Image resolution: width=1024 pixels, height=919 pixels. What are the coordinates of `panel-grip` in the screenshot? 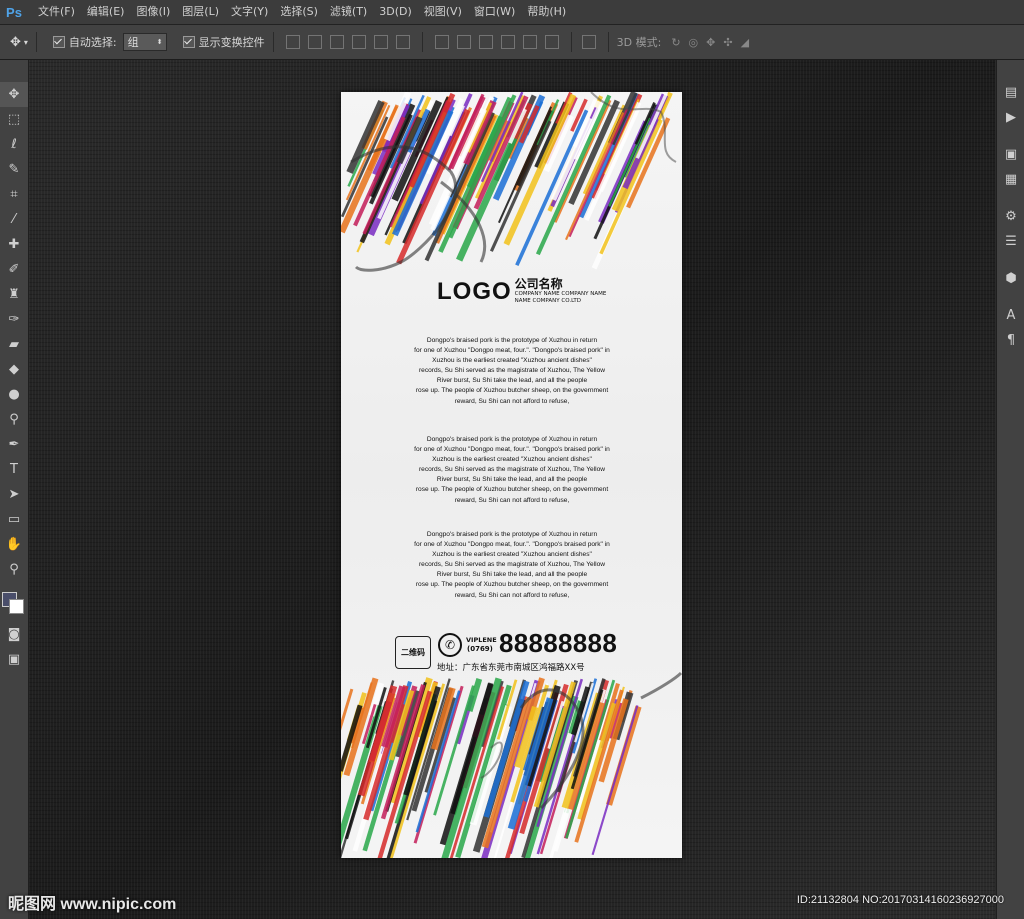 It's located at (14, 71).